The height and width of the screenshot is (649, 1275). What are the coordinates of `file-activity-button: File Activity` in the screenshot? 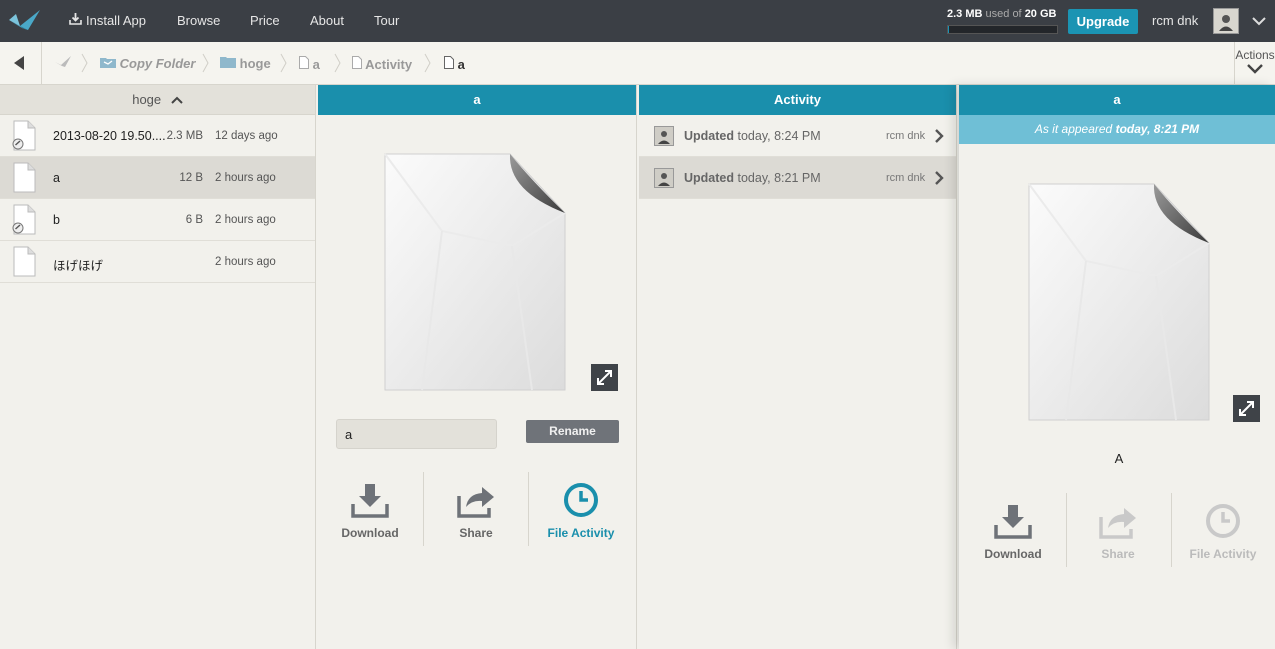 It's located at (581, 510).